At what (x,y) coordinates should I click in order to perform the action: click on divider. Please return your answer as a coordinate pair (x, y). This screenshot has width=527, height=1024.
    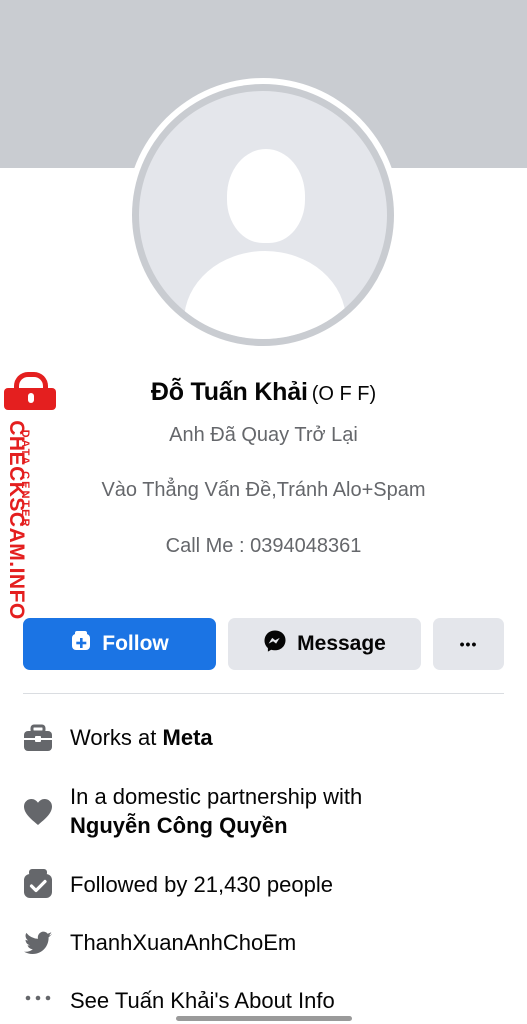
    Looking at the image, I should click on (263, 693).